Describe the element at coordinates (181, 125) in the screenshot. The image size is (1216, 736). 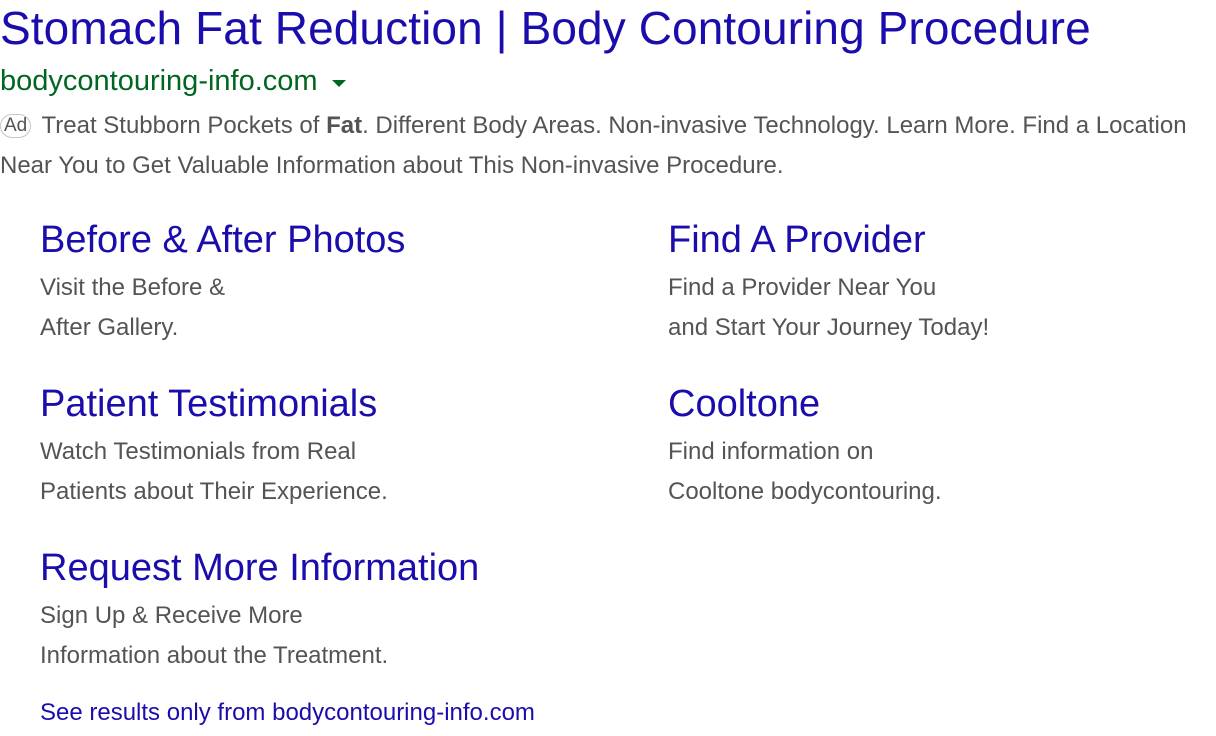
I see `ad-description-text-1: Treat Stubborn Pockets of` at that location.